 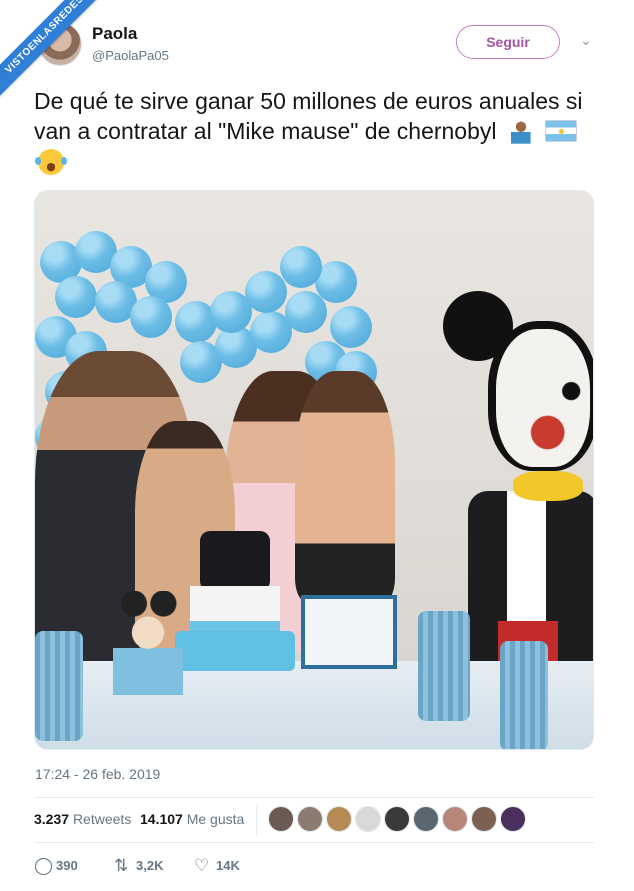 I want to click on likes-stat: 14.107 Me gusta, so click(x=192, y=819).